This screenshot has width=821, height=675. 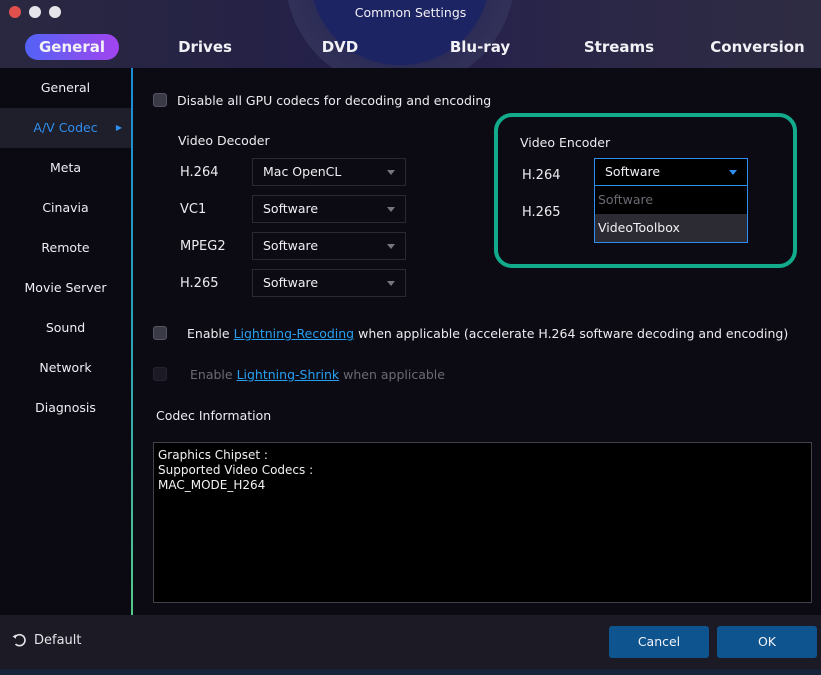 I want to click on decoder-h265-select: Software, so click(x=329, y=283).